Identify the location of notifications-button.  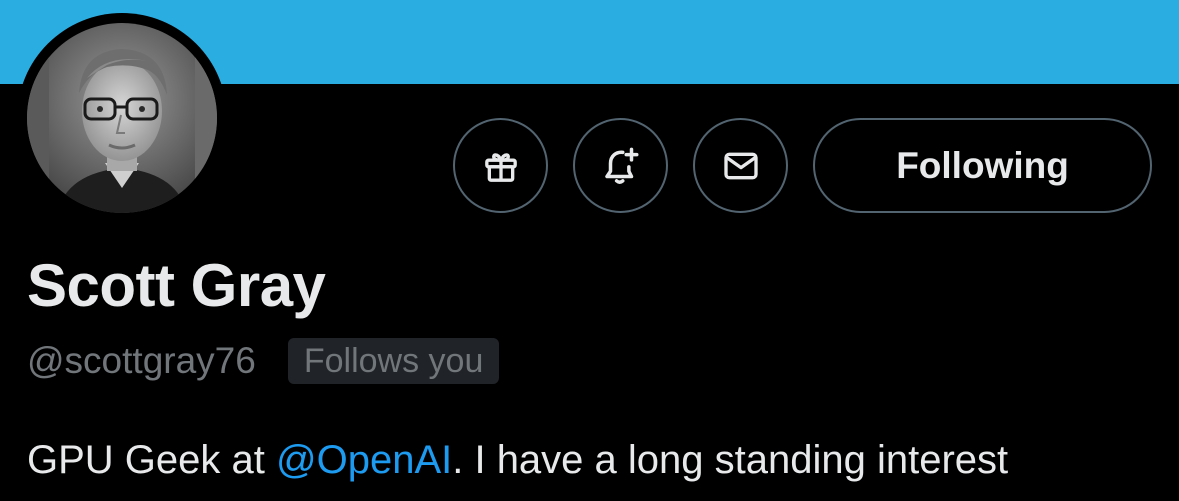
(620, 165).